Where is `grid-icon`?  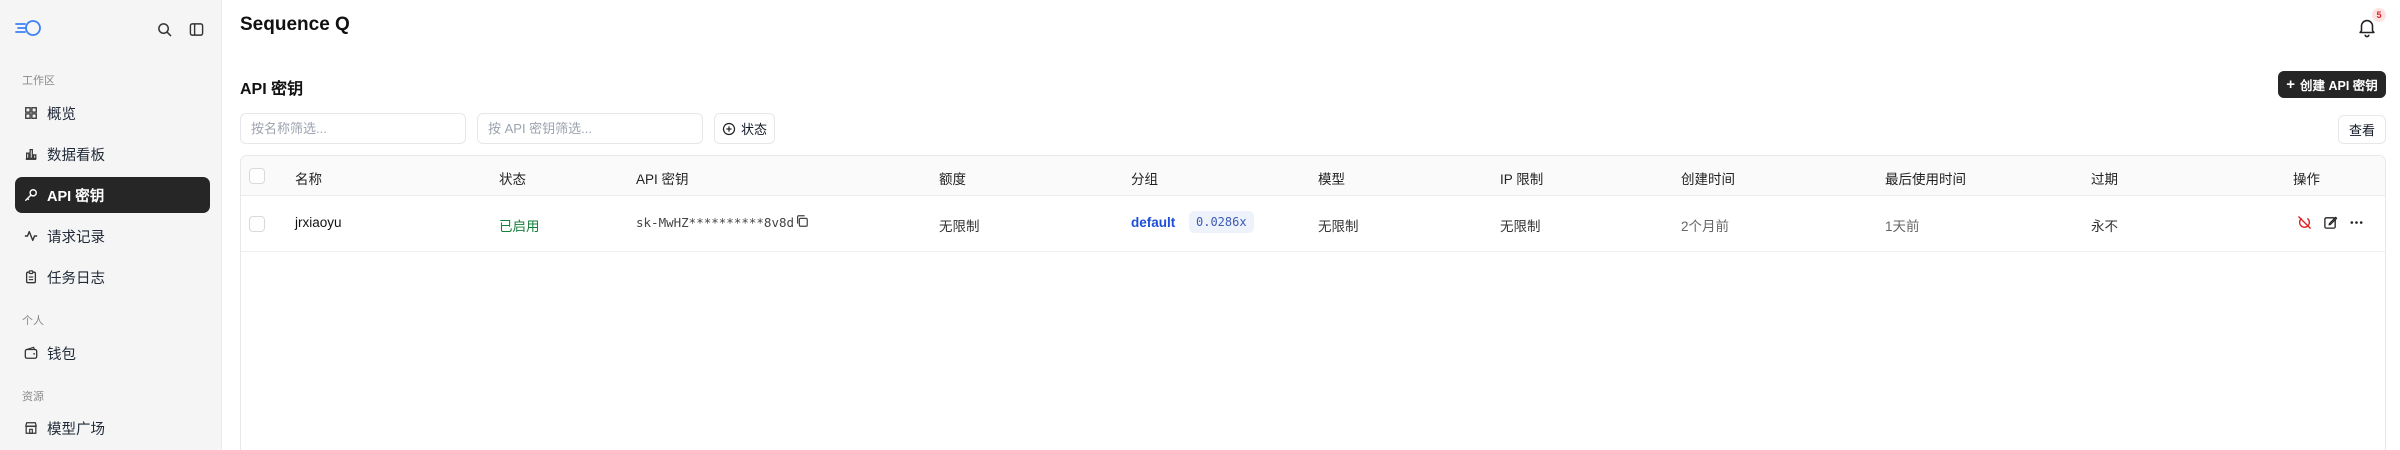 grid-icon is located at coordinates (31, 113).